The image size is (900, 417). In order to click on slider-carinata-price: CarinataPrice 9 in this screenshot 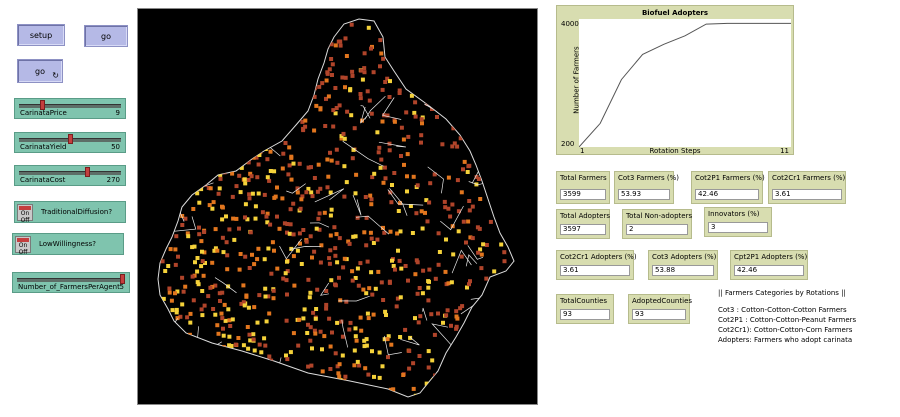, I will do `click(70, 108)`.